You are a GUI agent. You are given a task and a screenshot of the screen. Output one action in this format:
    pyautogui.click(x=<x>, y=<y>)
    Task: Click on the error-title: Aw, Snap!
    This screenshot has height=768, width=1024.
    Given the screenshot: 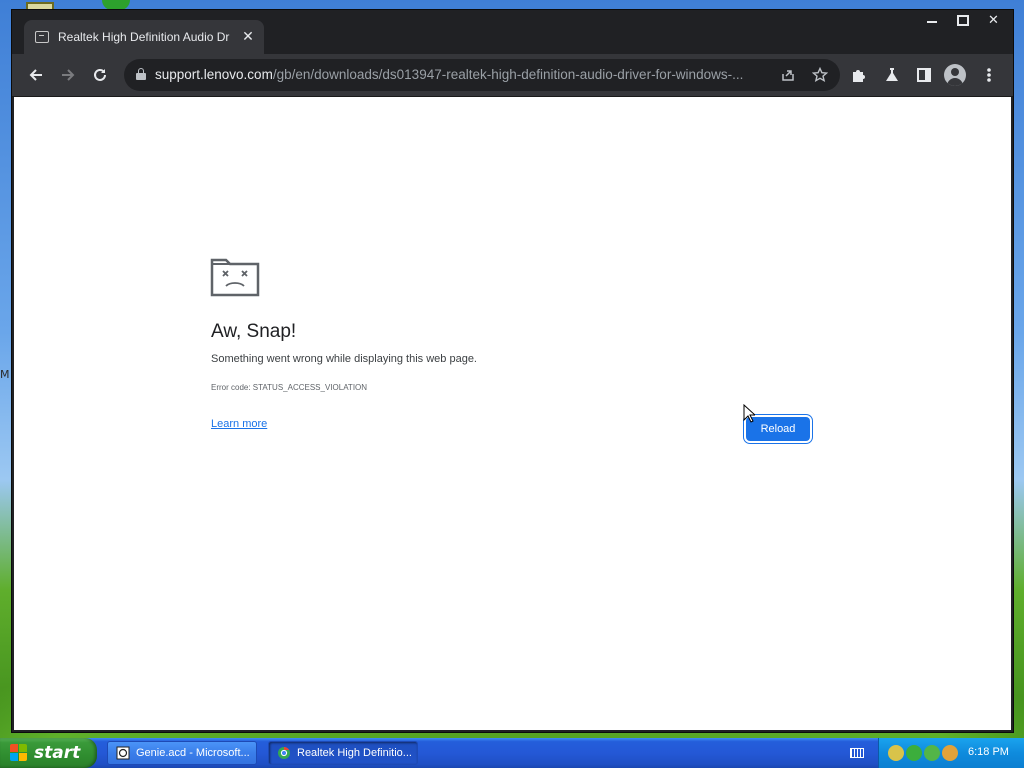 What is the action you would take?
    pyautogui.click(x=254, y=331)
    